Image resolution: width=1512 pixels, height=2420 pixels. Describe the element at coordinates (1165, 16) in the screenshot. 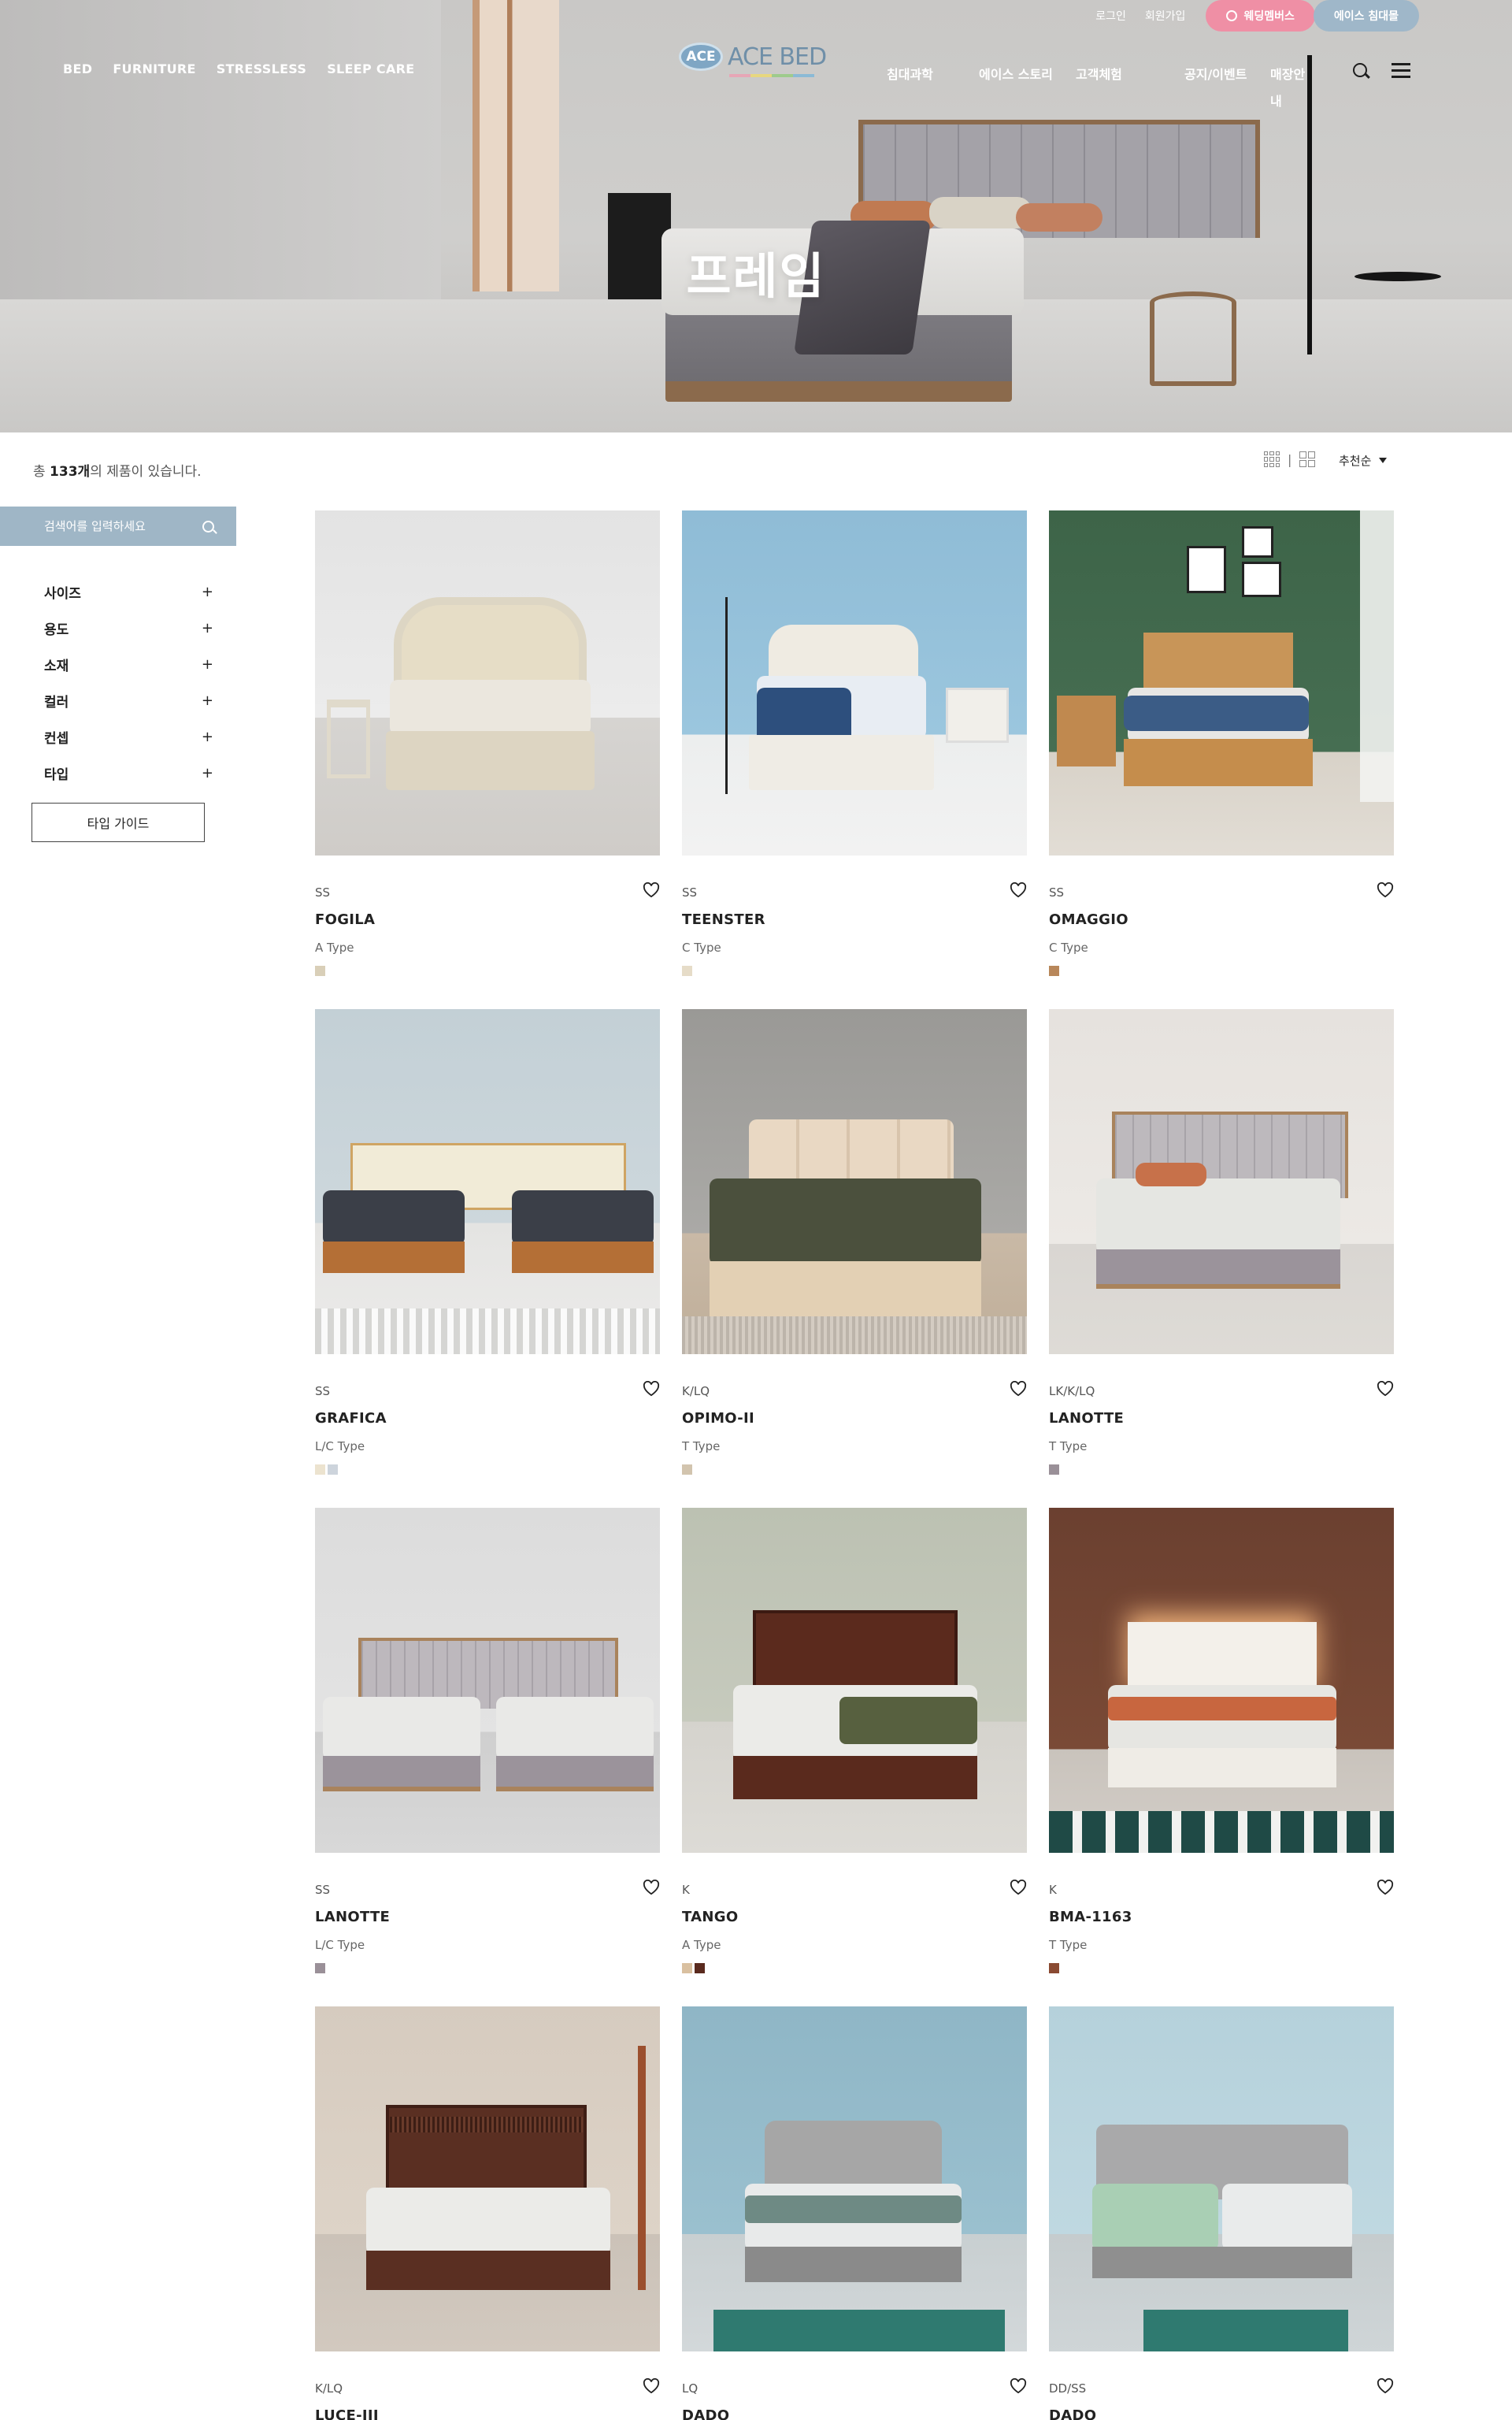

I see `signup-link: 회원가입` at that location.